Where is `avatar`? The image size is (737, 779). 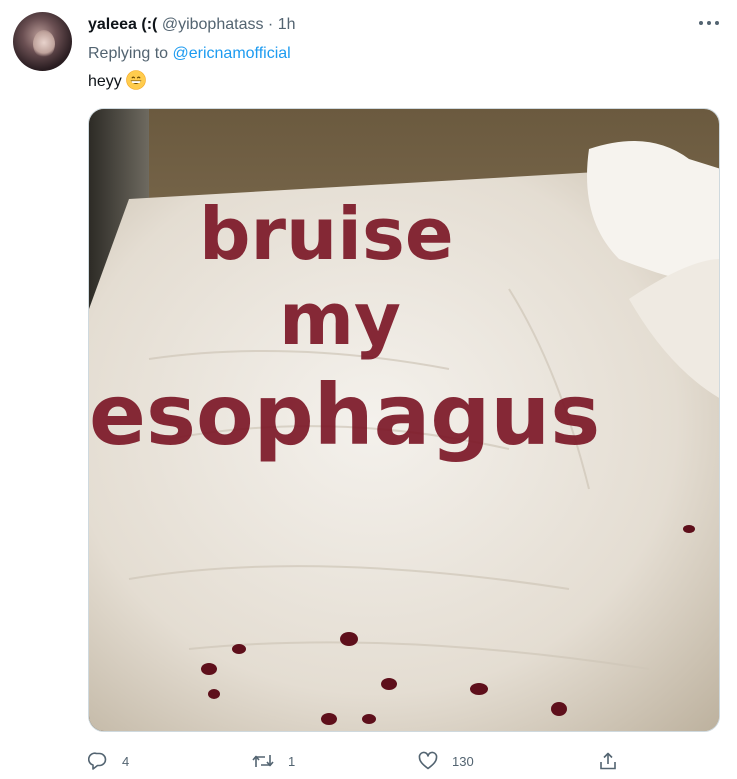
avatar is located at coordinates (42, 41).